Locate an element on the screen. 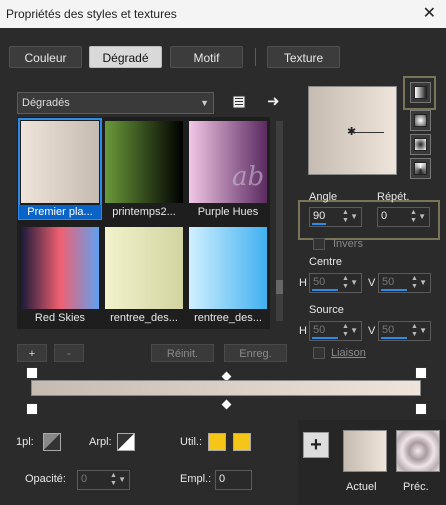 Image resolution: width=446 pixels, height=505 pixels. rectangular-style-button is located at coordinates (420, 120).